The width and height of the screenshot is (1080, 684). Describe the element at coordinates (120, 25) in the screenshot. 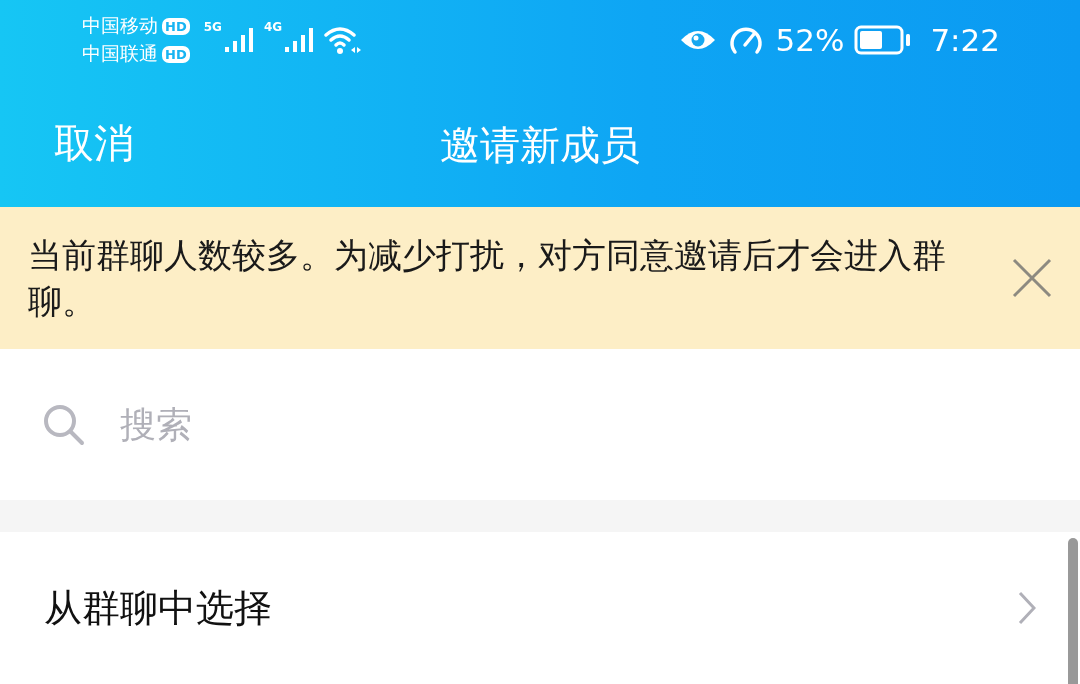

I see `carrier-name: 中国移动` at that location.